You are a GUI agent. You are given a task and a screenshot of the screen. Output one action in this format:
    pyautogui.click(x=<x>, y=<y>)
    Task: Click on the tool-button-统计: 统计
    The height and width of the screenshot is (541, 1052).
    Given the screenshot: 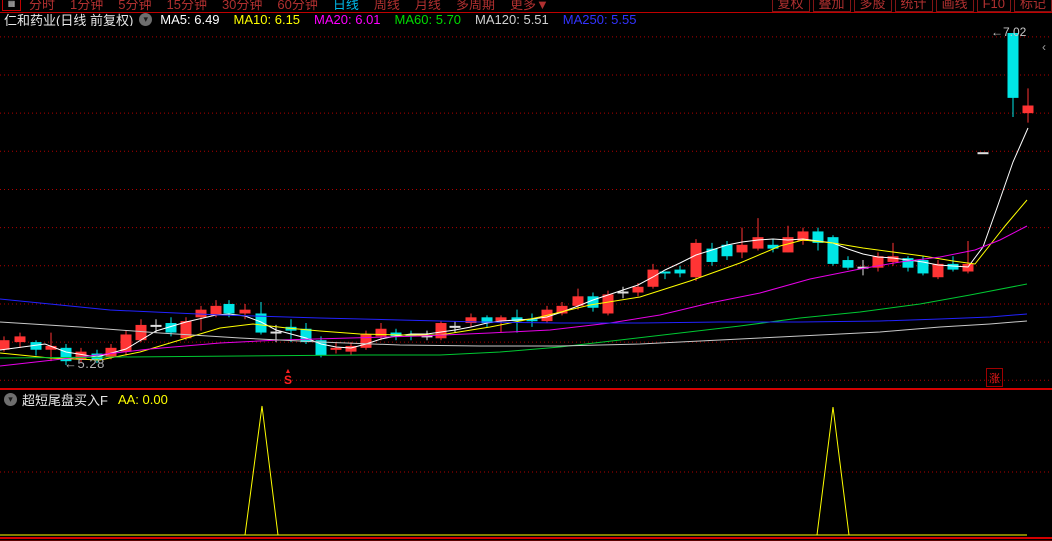 What is the action you would take?
    pyautogui.click(x=913, y=6)
    